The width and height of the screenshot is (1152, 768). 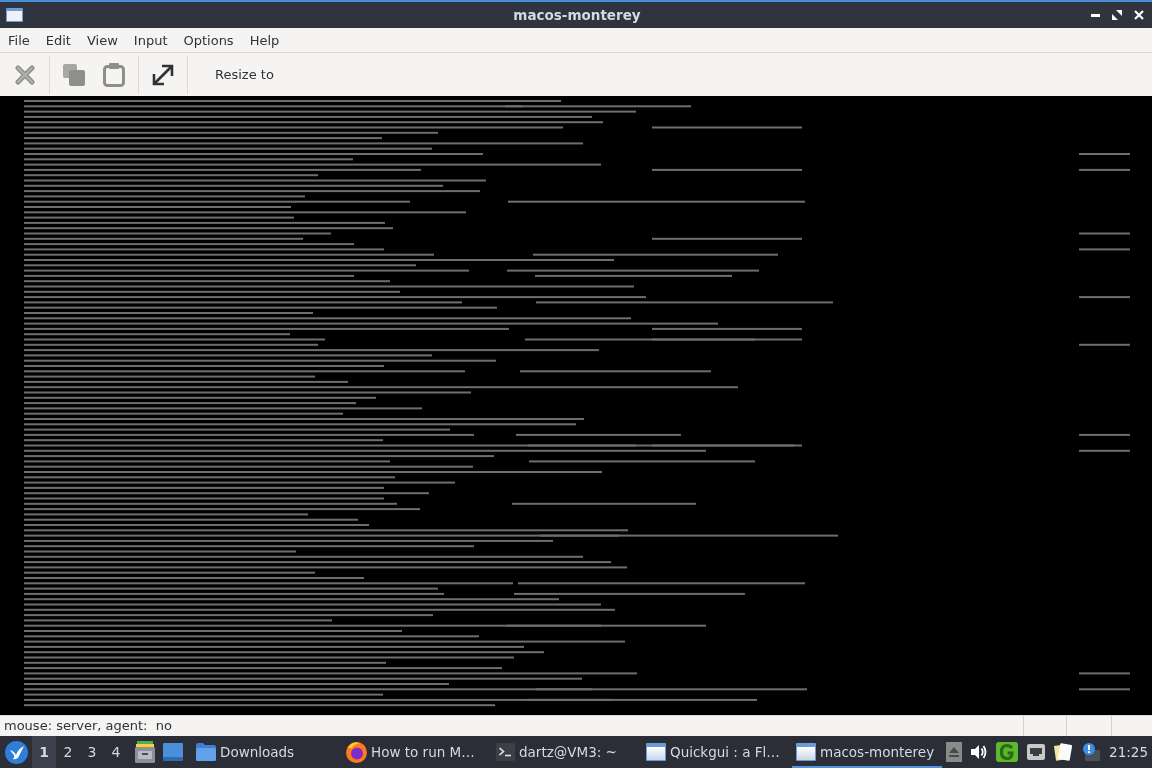 I want to click on notification-icon, so click(x=1091, y=752).